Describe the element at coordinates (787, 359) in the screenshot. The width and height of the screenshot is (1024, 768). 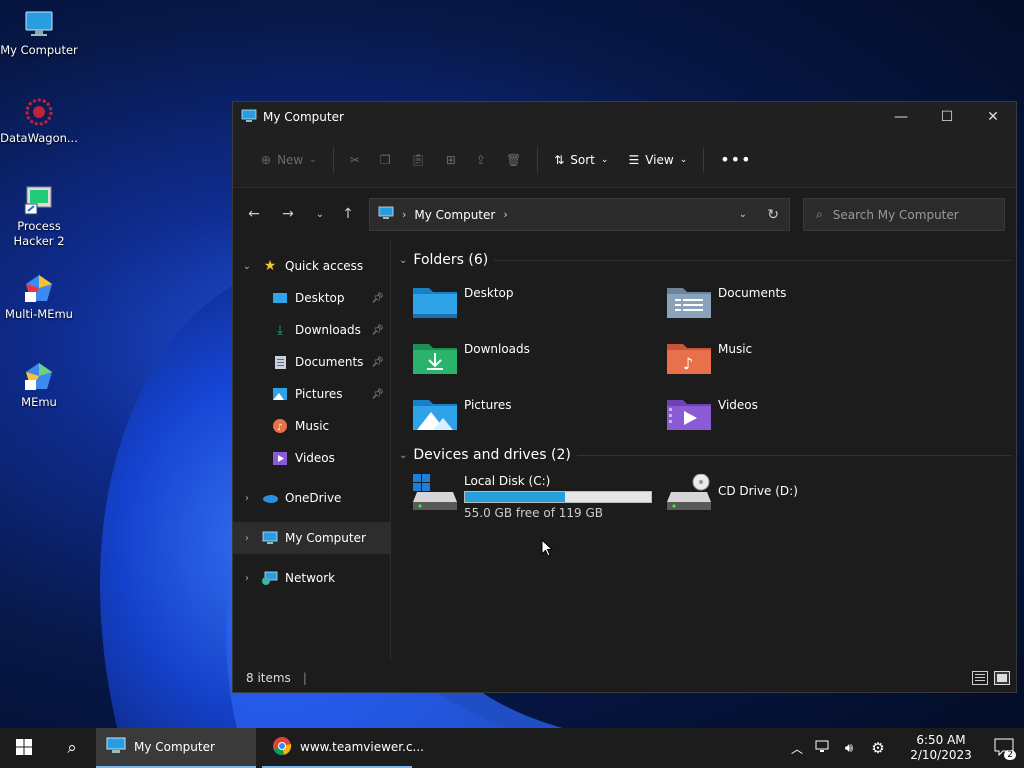
I see `folder-music: ♪ Music` at that location.